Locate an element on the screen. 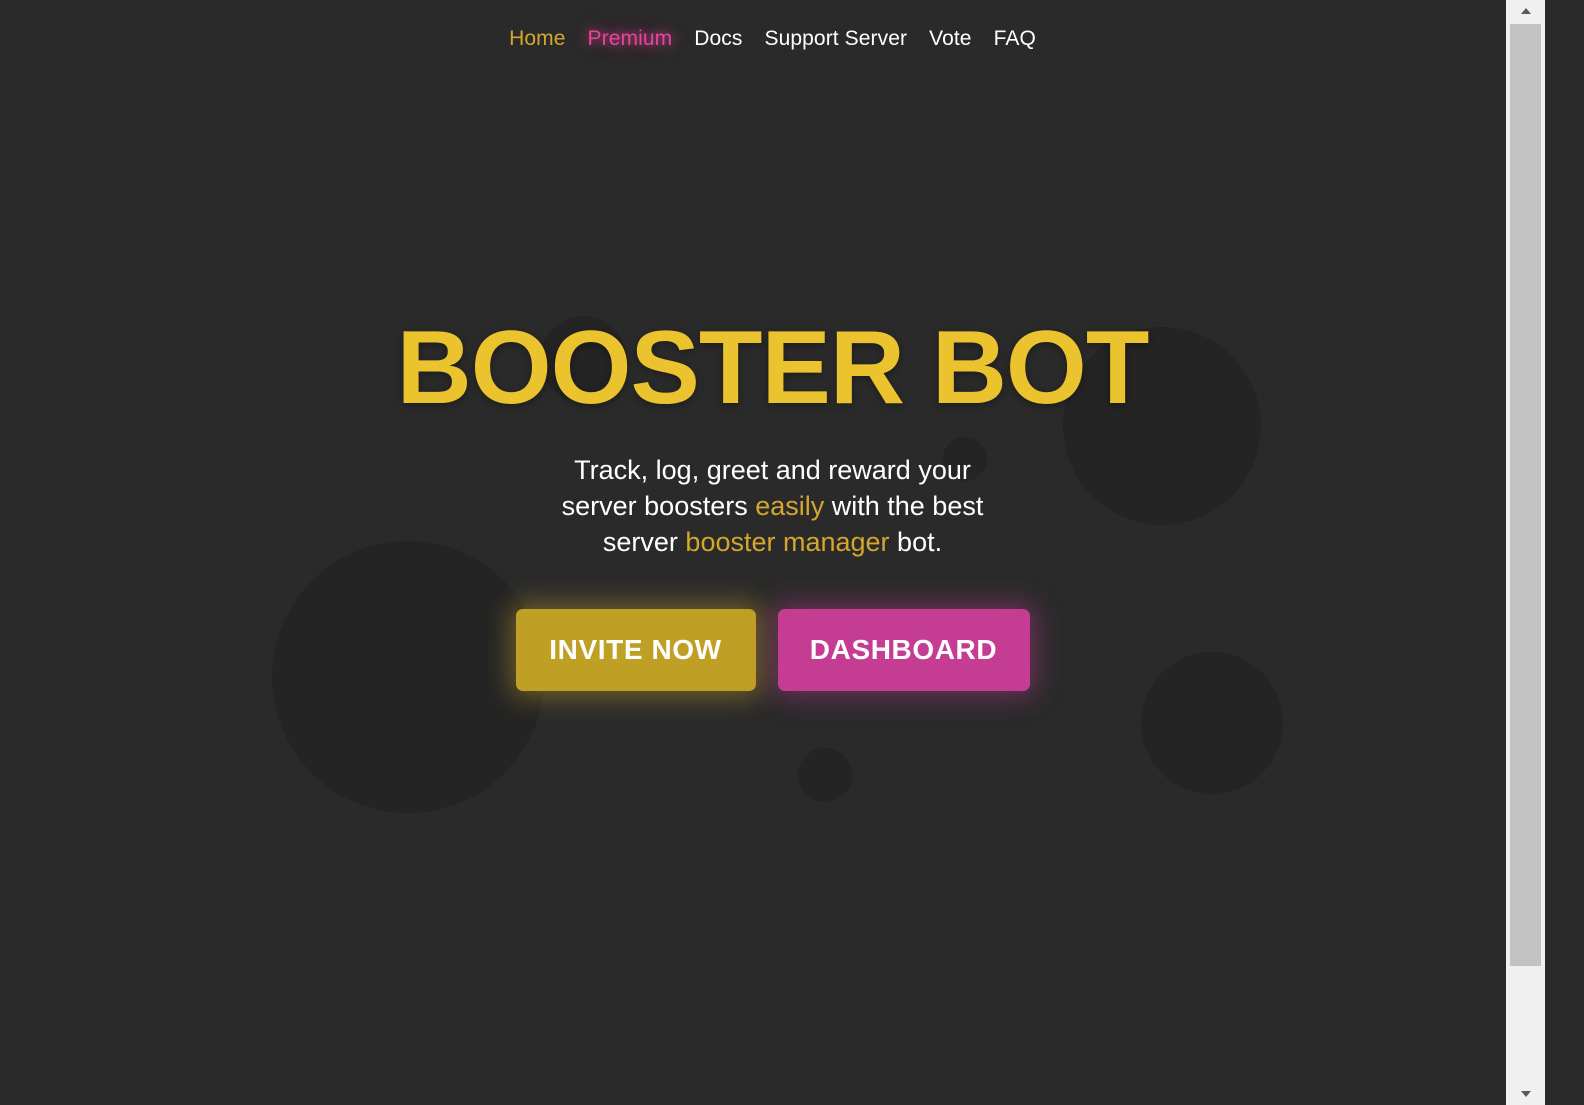 The height and width of the screenshot is (1105, 1584). dashboard-button: DASHBOARD is located at coordinates (903, 649).